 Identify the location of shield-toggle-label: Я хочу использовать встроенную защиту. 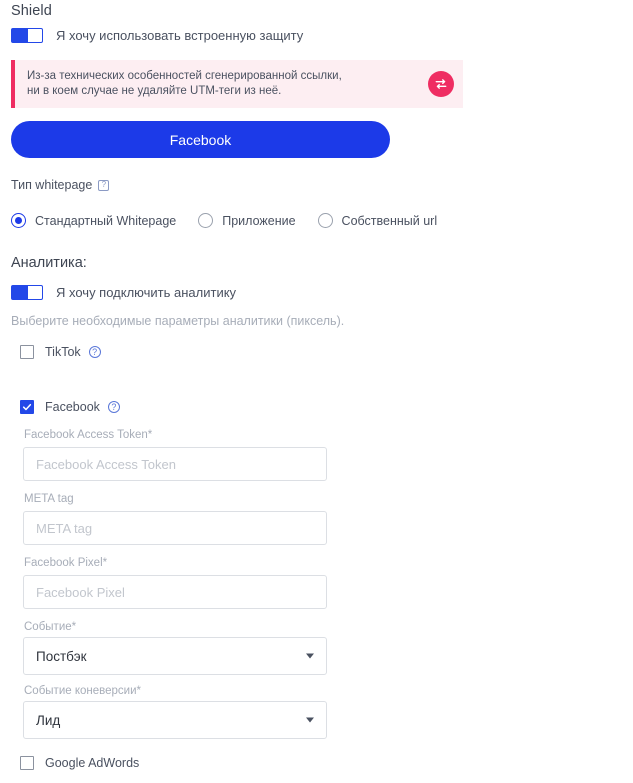
(180, 35).